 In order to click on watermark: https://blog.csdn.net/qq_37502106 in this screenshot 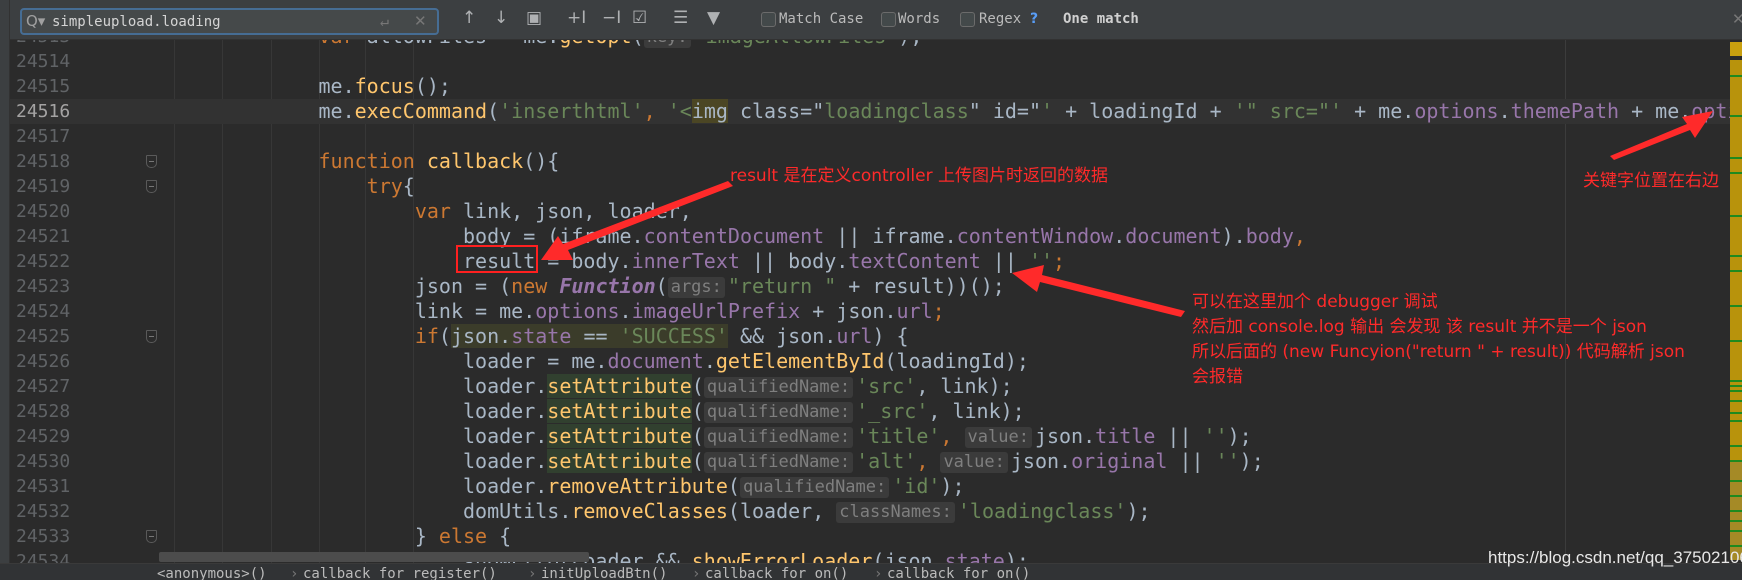, I will do `click(1615, 557)`.